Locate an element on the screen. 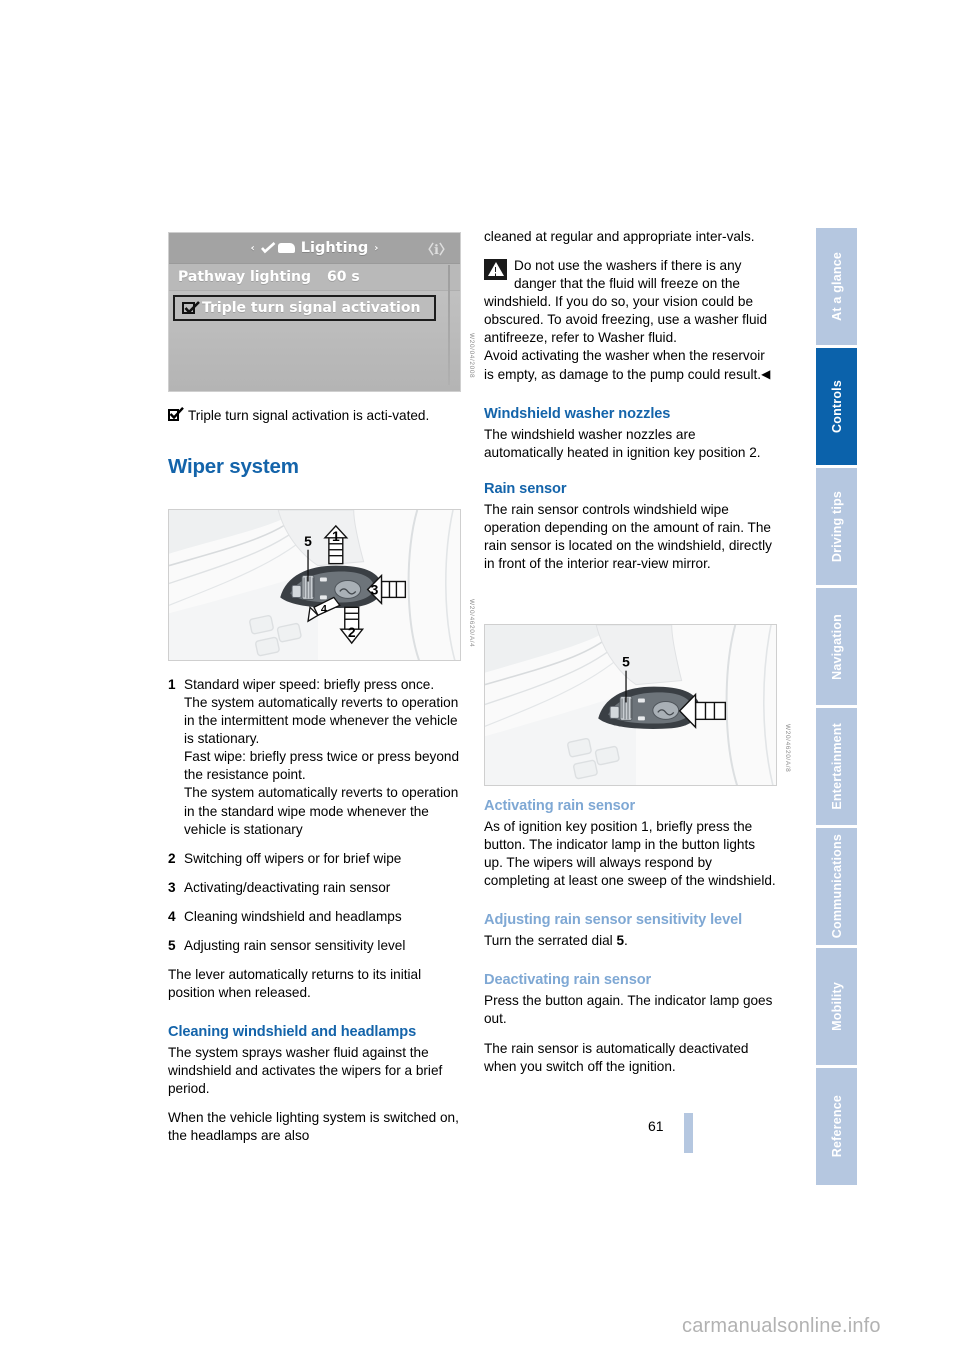  list-item: 2 Switching off wipers or for brief wipe is located at coordinates (314, 859).